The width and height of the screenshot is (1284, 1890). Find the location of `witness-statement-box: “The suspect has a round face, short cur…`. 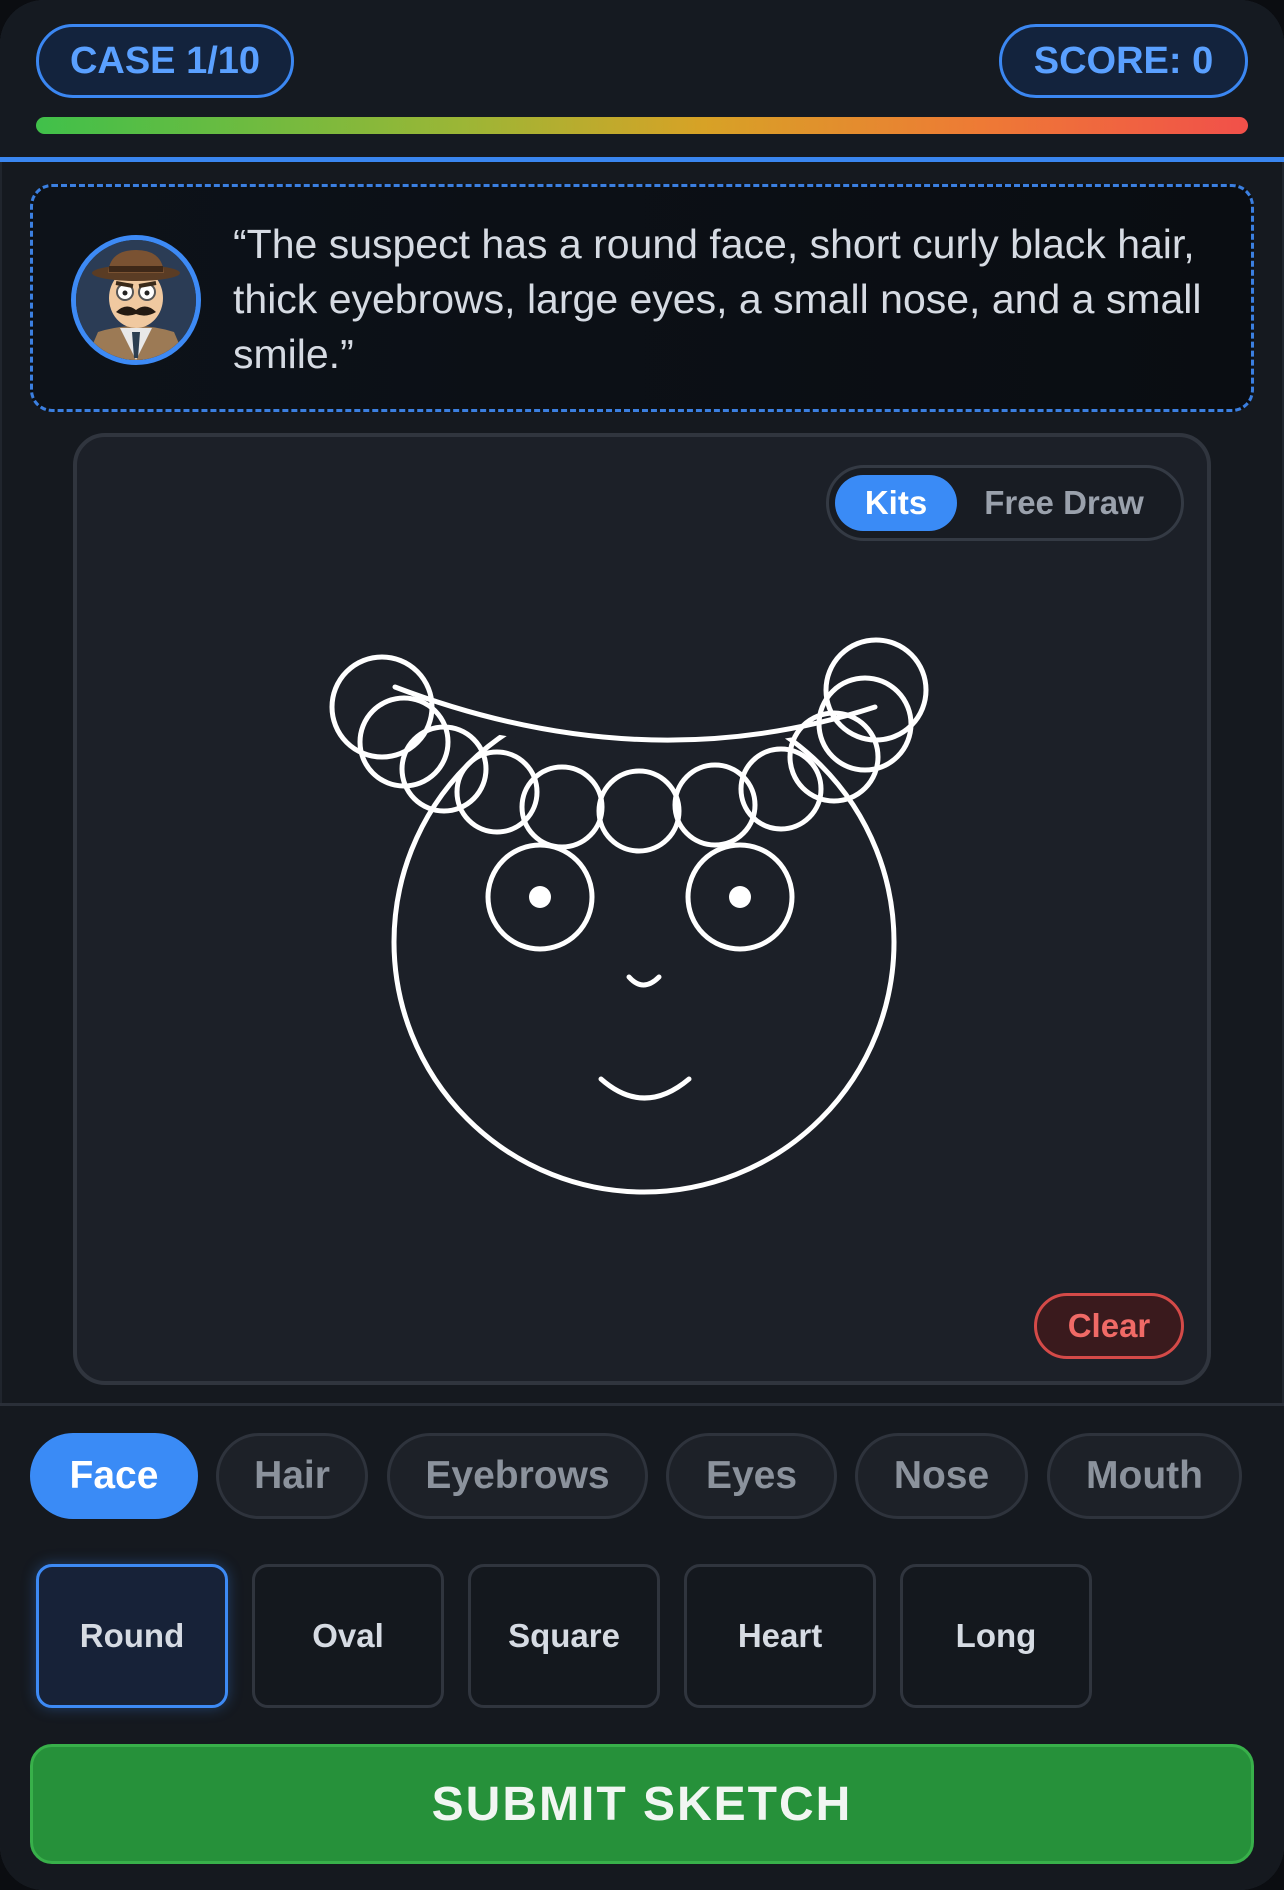

witness-statement-box: “The suspect has a round face, short cur… is located at coordinates (642, 298).